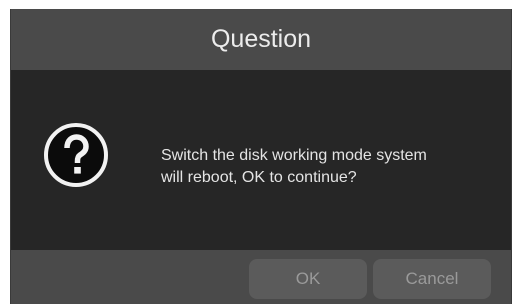 This screenshot has width=522, height=304. Describe the element at coordinates (308, 279) in the screenshot. I see `ok-button: OK` at that location.